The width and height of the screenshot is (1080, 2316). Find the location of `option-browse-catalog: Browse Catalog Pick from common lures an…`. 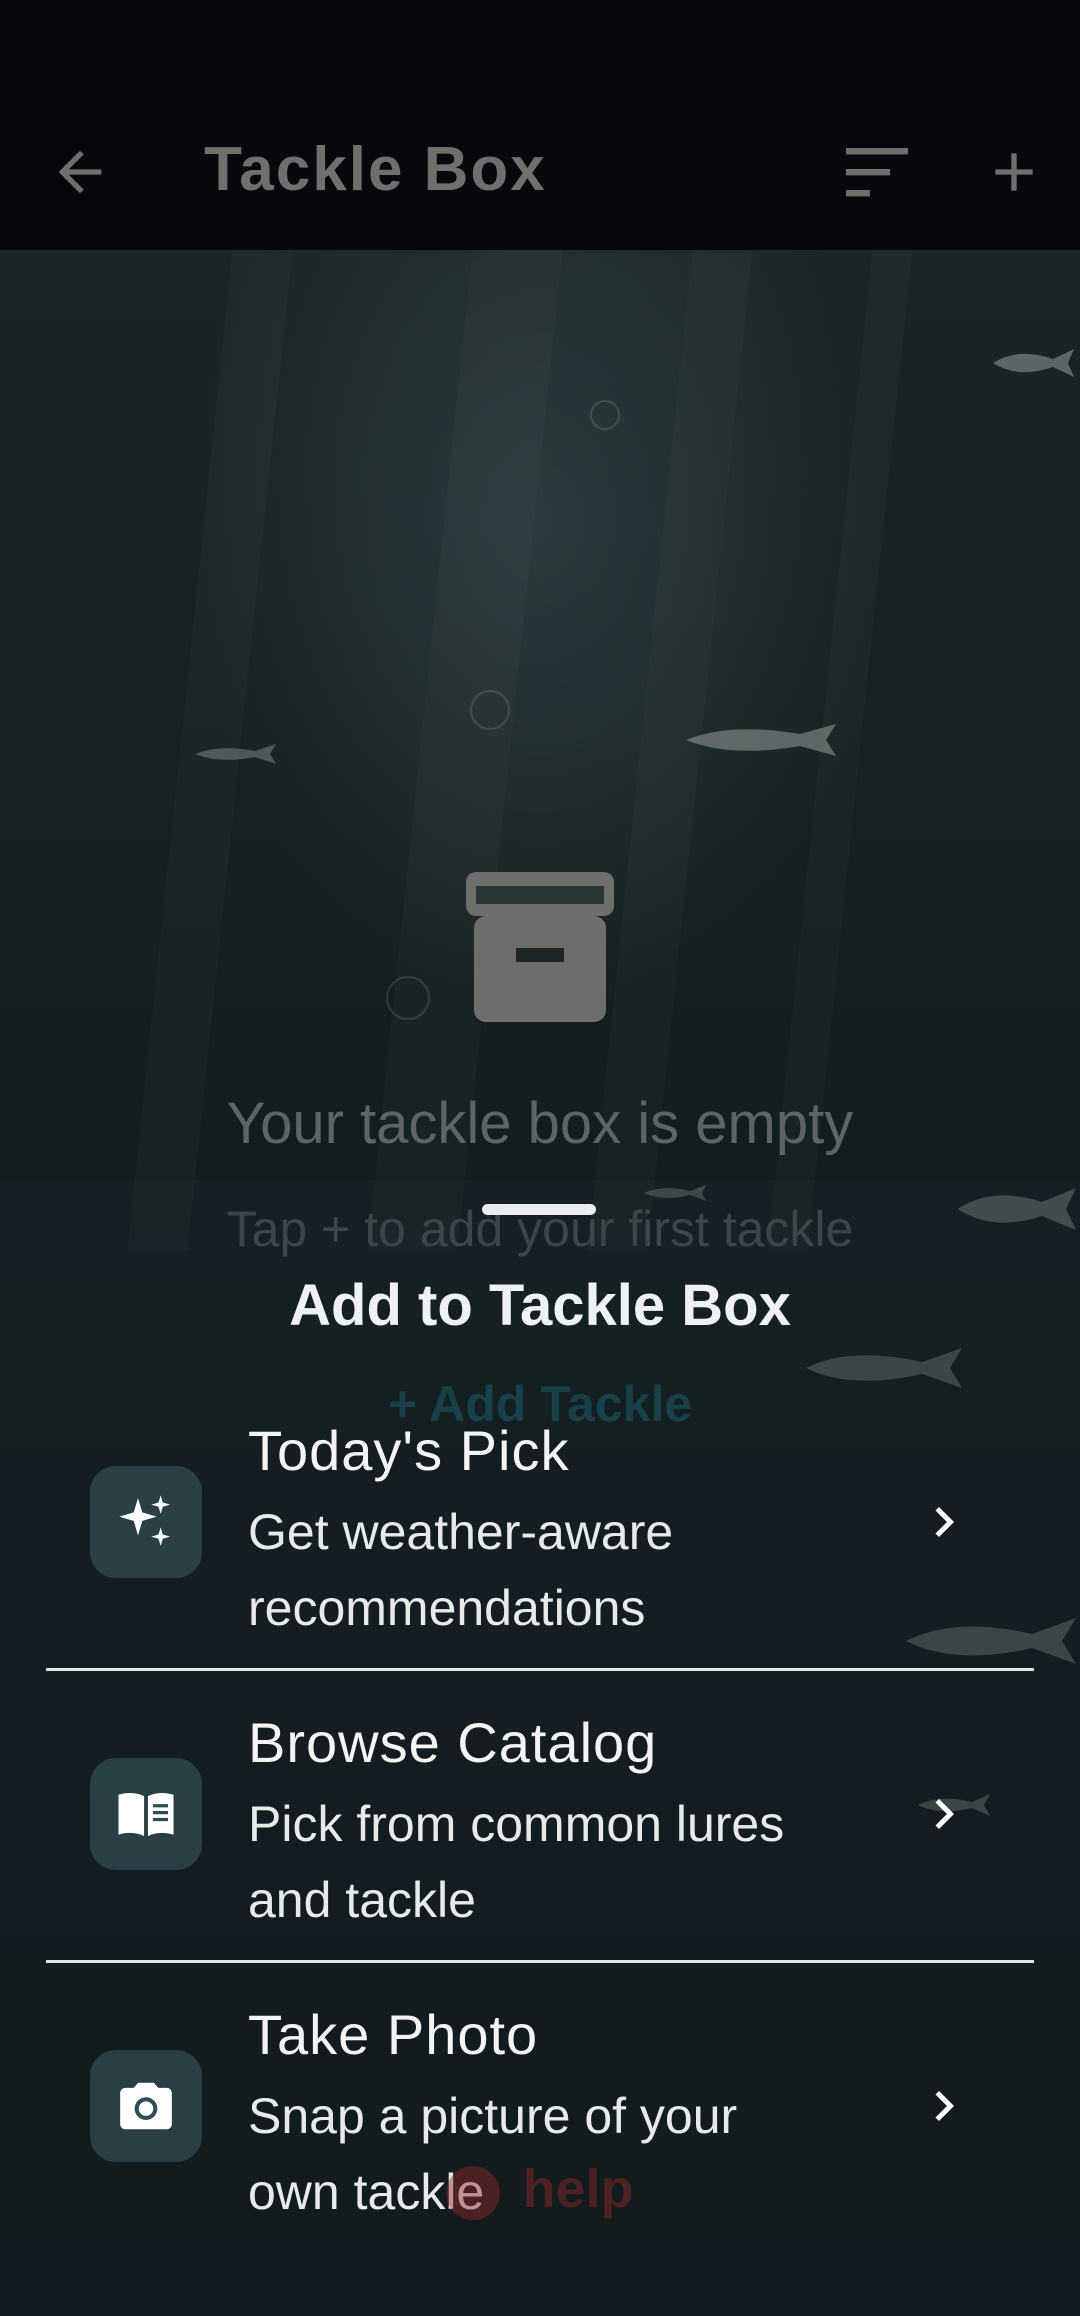

option-browse-catalog: Browse Catalog Pick from common lures an… is located at coordinates (540, 1847).